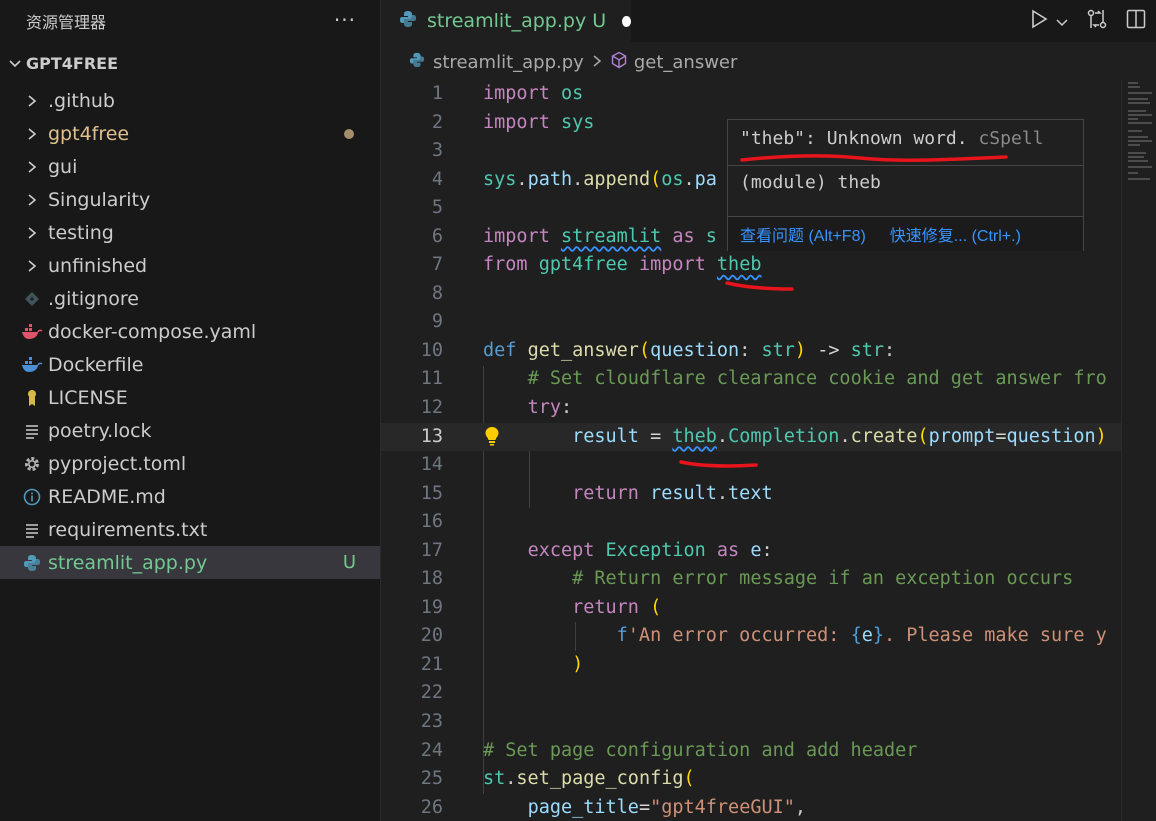  Describe the element at coordinates (107, 496) in the screenshot. I see `tree-item-label: README.md` at that location.